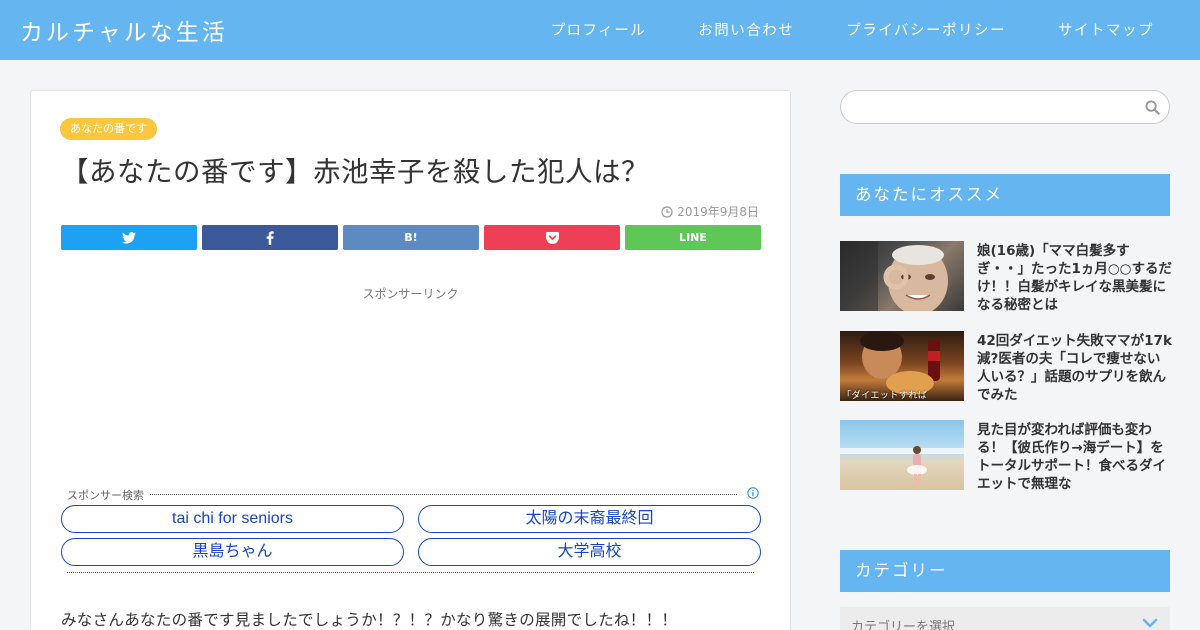 The height and width of the screenshot is (630, 1200). I want to click on nav-item-contact: お問い合わせ, so click(746, 30).